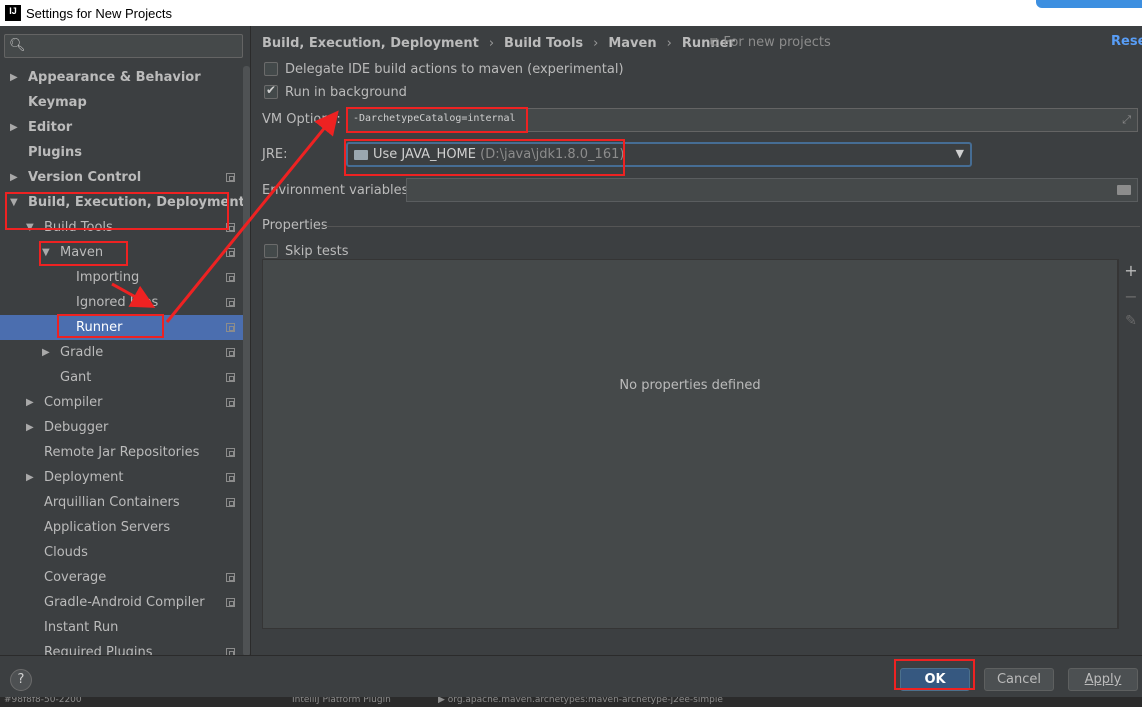 The height and width of the screenshot is (707, 1142). I want to click on tree-item: Coverage, so click(125, 577).